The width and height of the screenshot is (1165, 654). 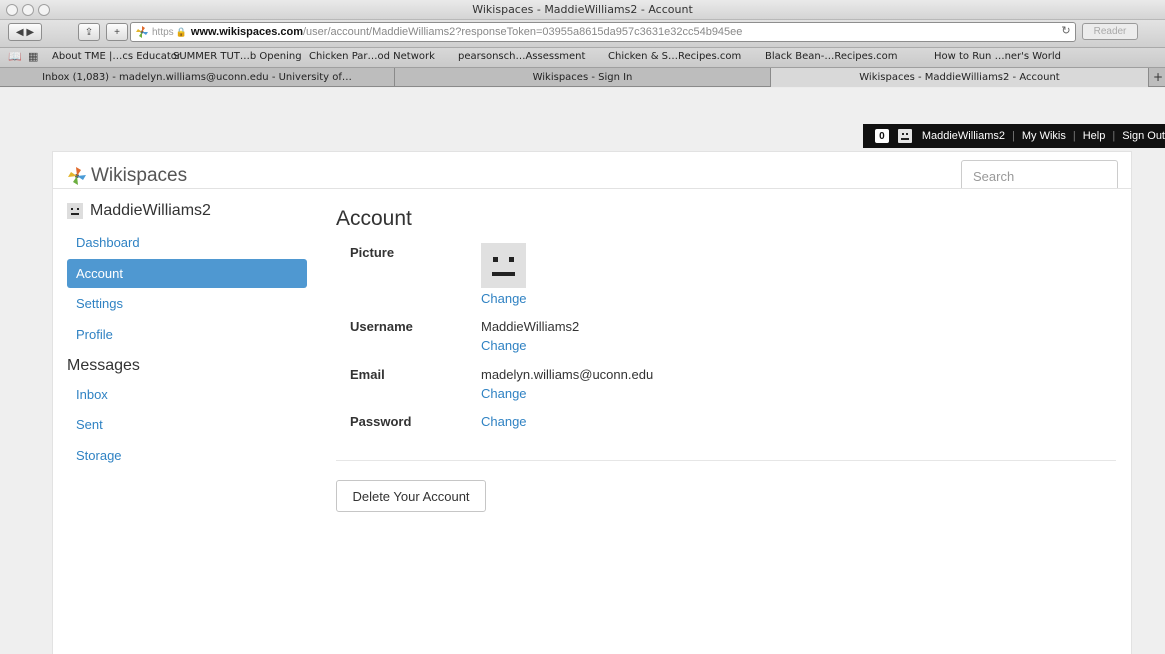 I want to click on sidebar-item-settings: Settings, so click(x=187, y=303).